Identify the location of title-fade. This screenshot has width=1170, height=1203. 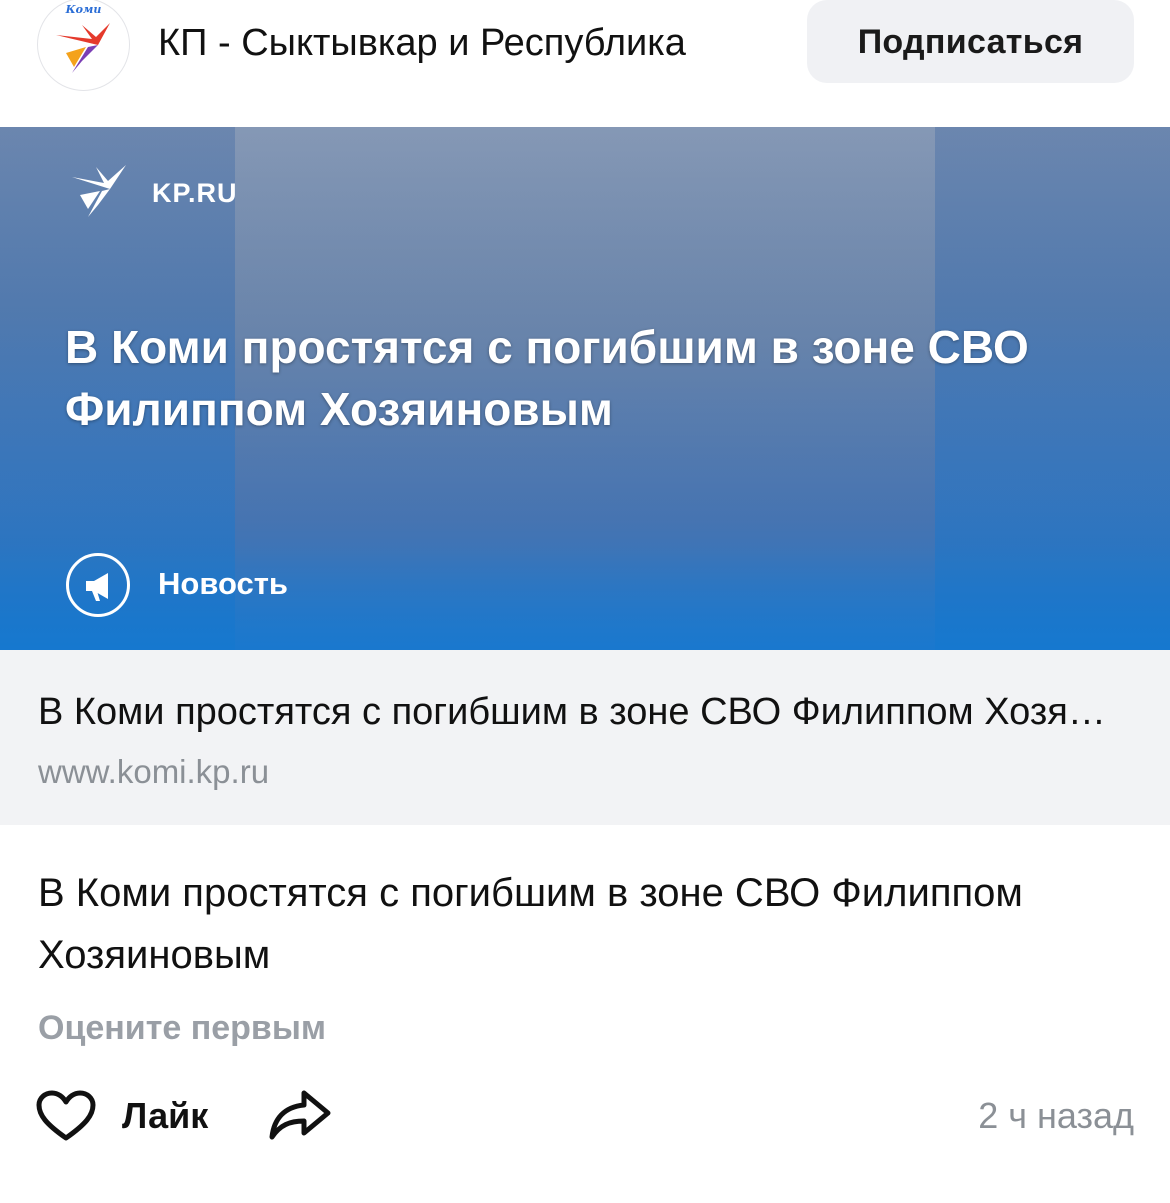
(750, 43).